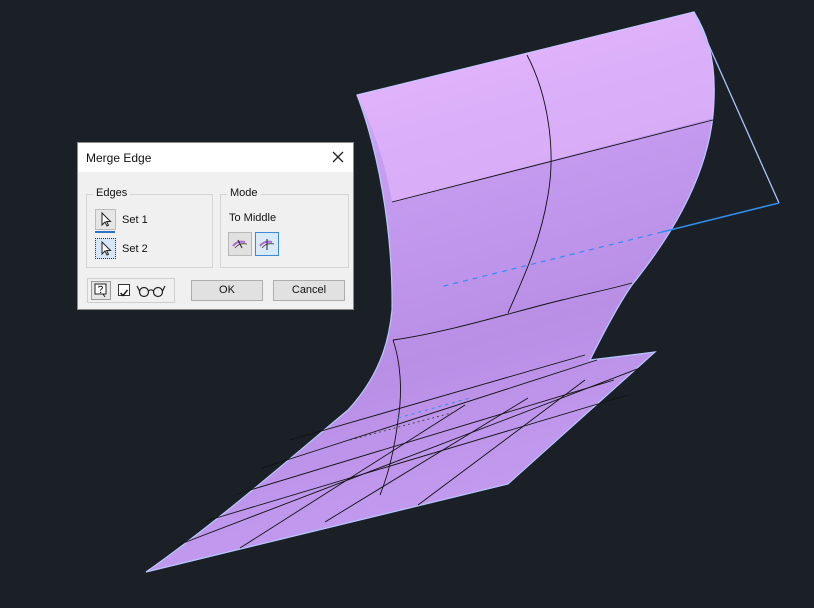 The width and height of the screenshot is (814, 608). I want to click on edges-group: Edges Set 1 Set 2, so click(149, 227).